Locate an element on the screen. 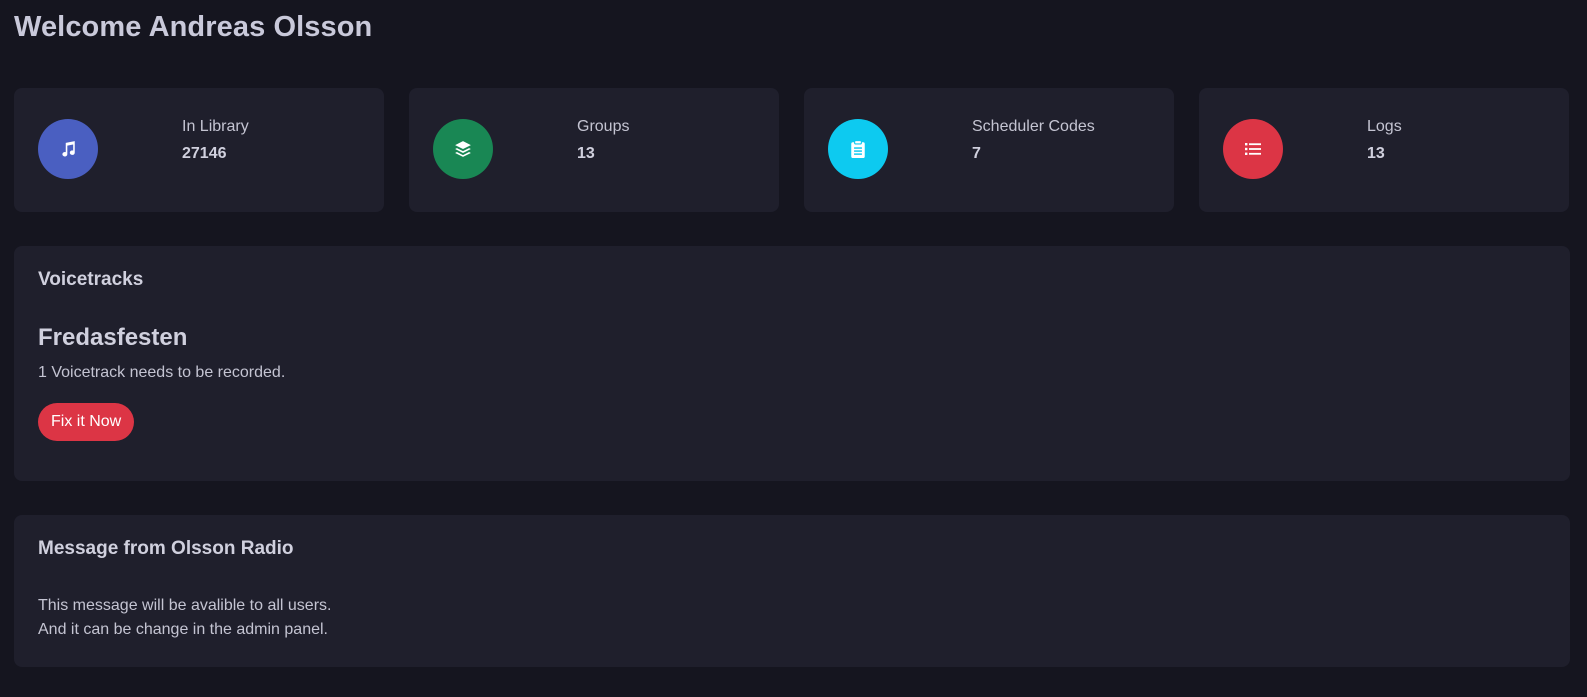 Image resolution: width=1587 pixels, height=697 pixels. stat-card-groups: Groups 13 is located at coordinates (594, 150).